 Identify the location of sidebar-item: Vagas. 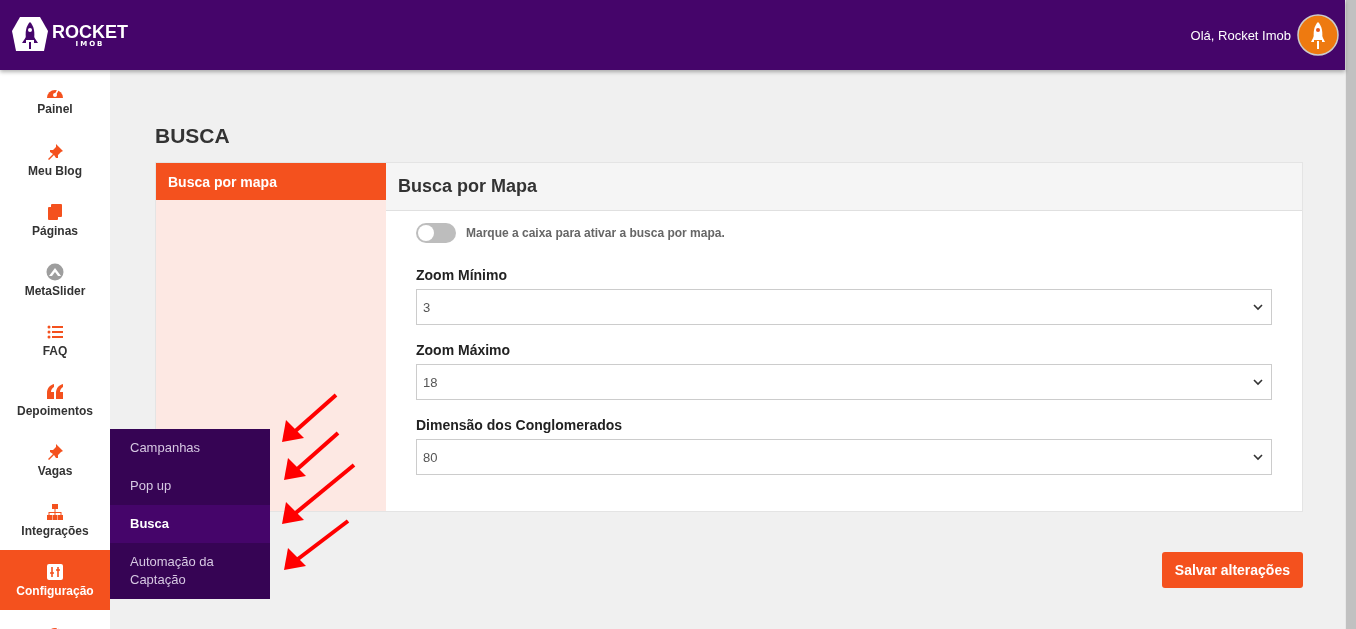
(55, 460).